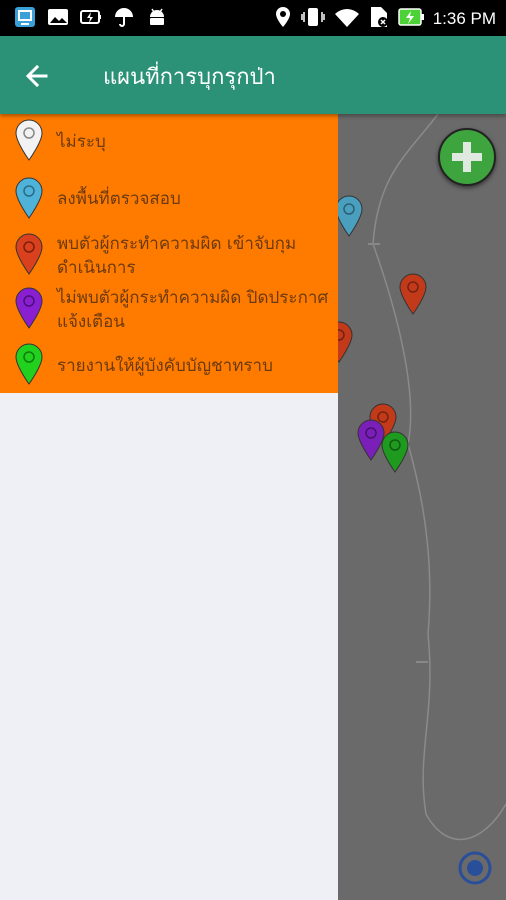 The height and width of the screenshot is (900, 506). I want to click on image-icon, so click(58, 17).